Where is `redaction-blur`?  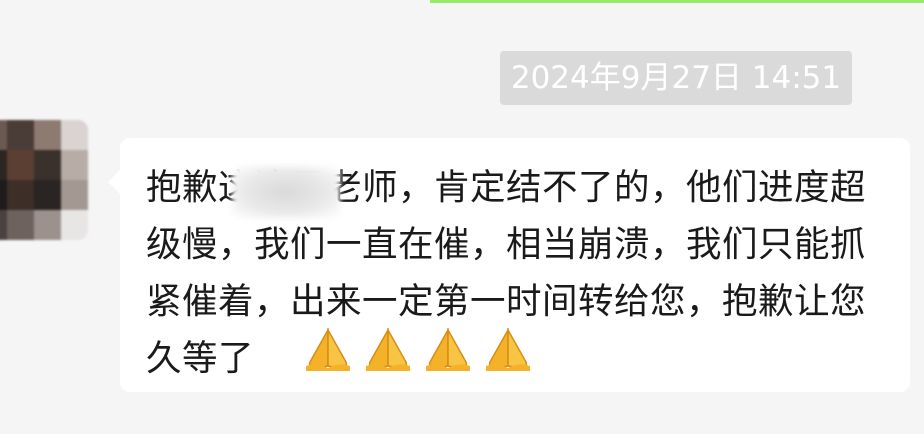 redaction-blur is located at coordinates (286, 192).